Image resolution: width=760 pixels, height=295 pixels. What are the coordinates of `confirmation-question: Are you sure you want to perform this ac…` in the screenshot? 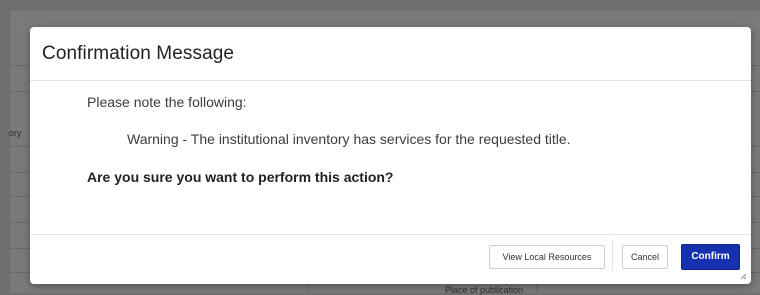 It's located at (240, 177).